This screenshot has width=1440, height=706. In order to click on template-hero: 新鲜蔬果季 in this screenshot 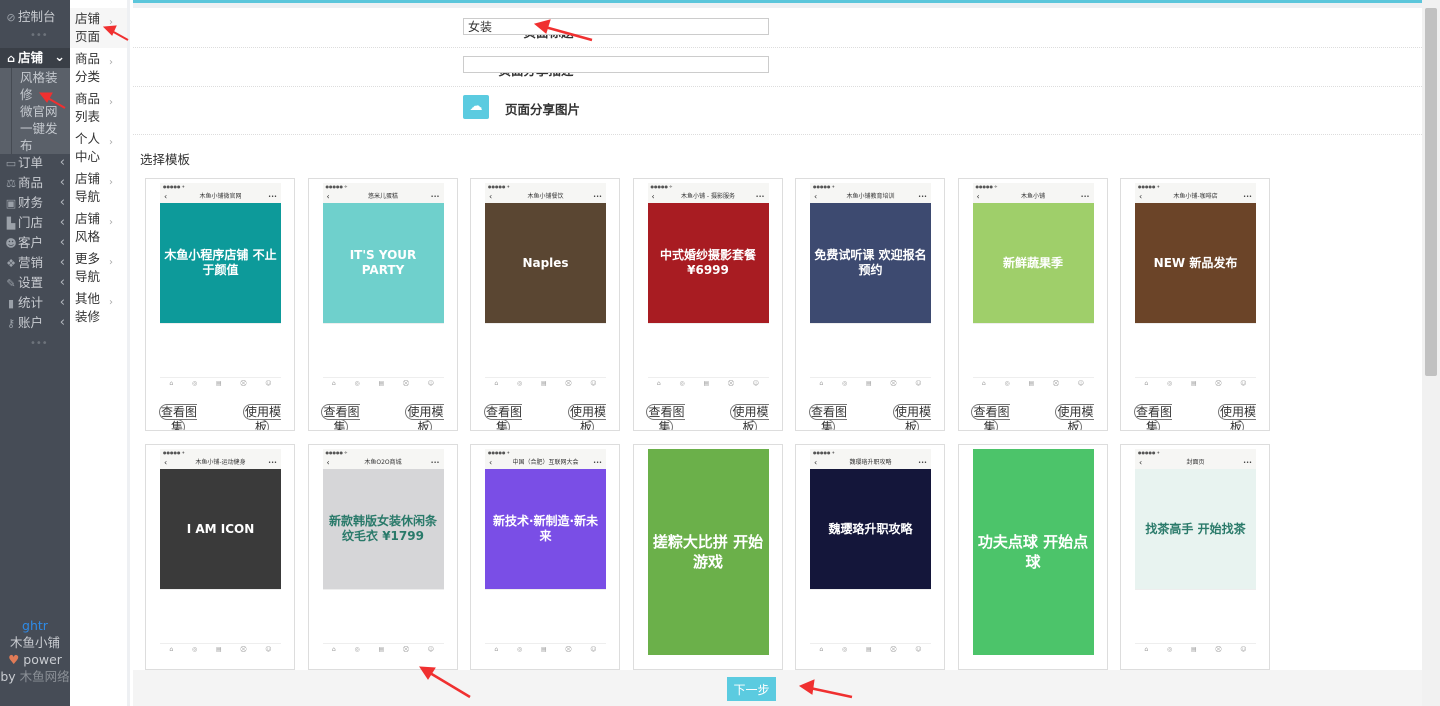, I will do `click(1033, 263)`.